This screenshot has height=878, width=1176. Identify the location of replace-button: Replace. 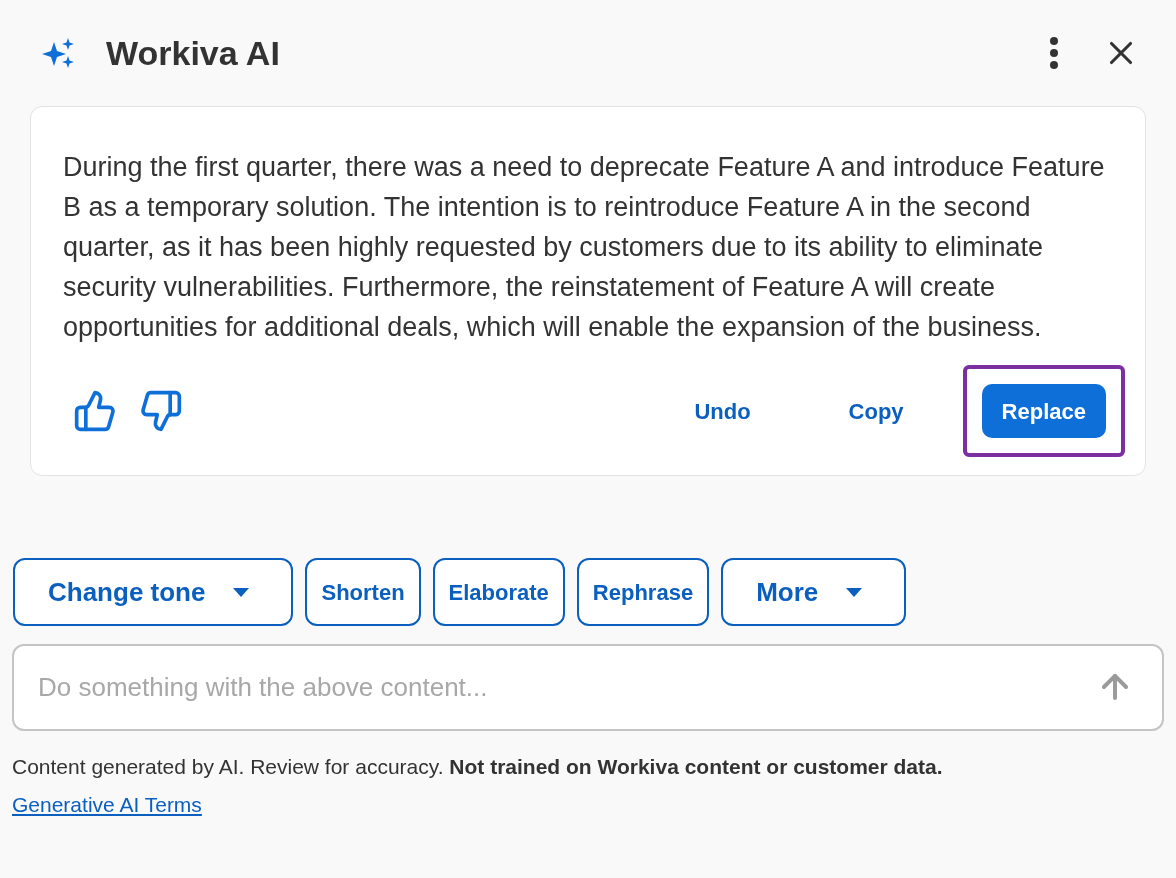
(1043, 411).